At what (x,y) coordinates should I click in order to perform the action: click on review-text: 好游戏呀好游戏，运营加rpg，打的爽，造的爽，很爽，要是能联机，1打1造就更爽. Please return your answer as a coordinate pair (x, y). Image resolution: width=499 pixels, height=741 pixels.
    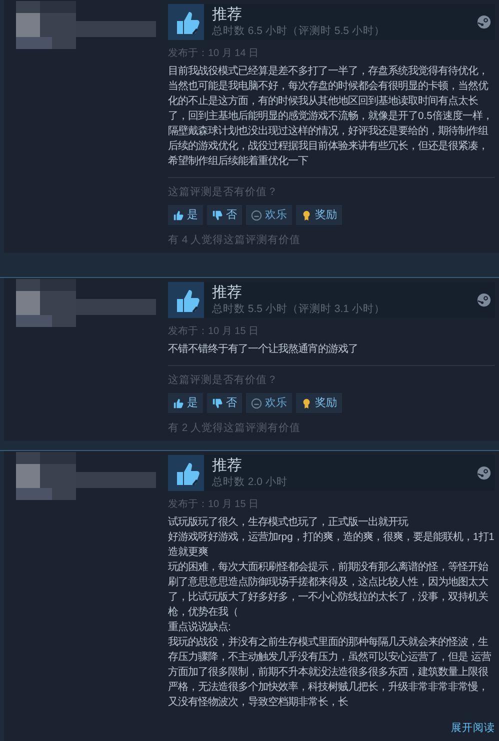
    Looking at the image, I should click on (331, 545).